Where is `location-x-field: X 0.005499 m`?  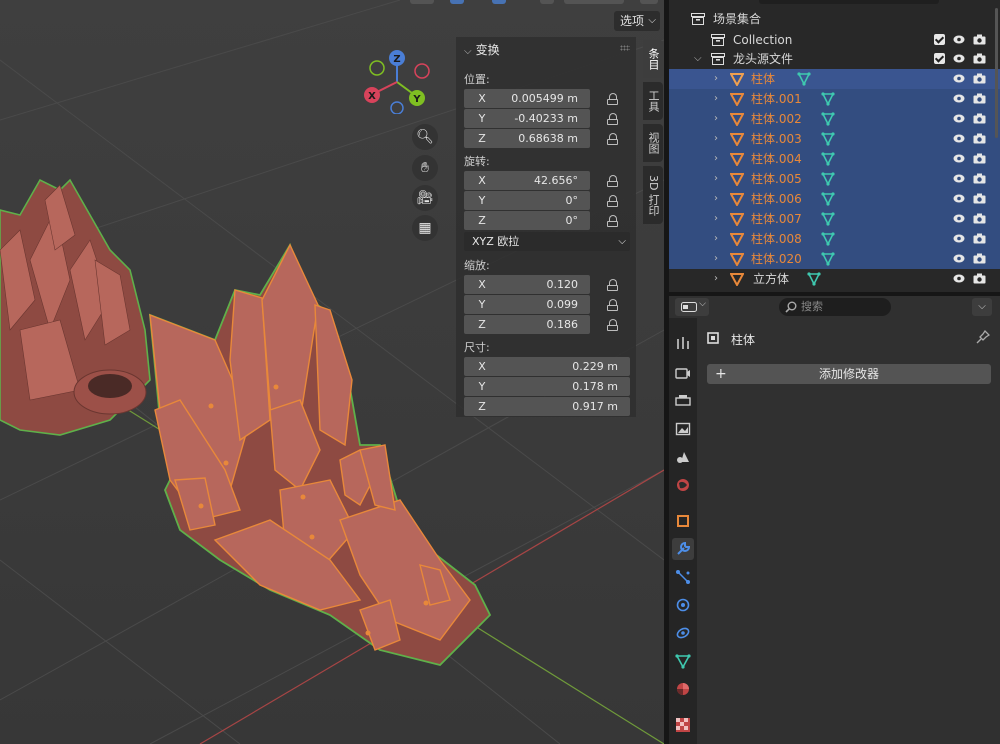 location-x-field: X 0.005499 m is located at coordinates (527, 98).